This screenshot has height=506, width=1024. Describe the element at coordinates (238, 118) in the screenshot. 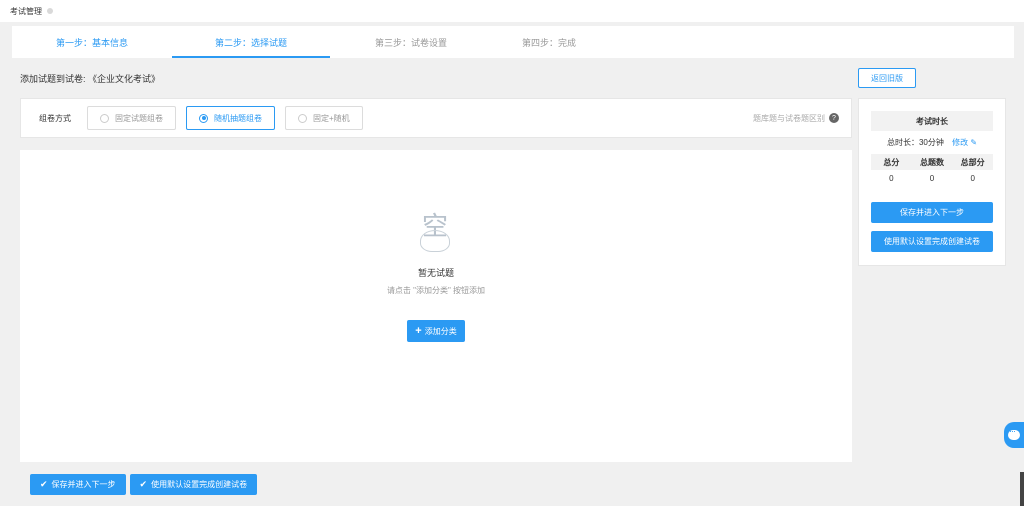

I see `compose-option-label: 随机抽题组卷` at that location.